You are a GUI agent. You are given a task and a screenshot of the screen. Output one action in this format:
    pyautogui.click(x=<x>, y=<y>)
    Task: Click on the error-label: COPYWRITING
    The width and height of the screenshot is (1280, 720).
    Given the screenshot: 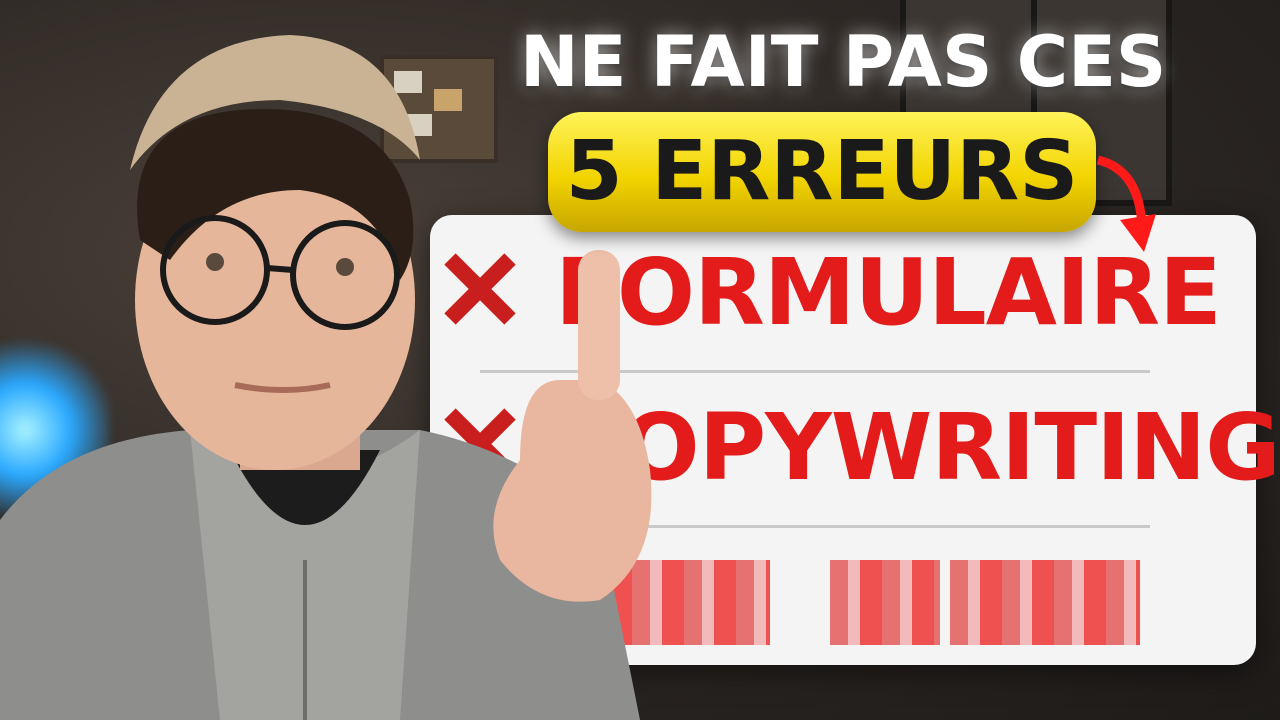 What is the action you would take?
    pyautogui.click(x=917, y=447)
    